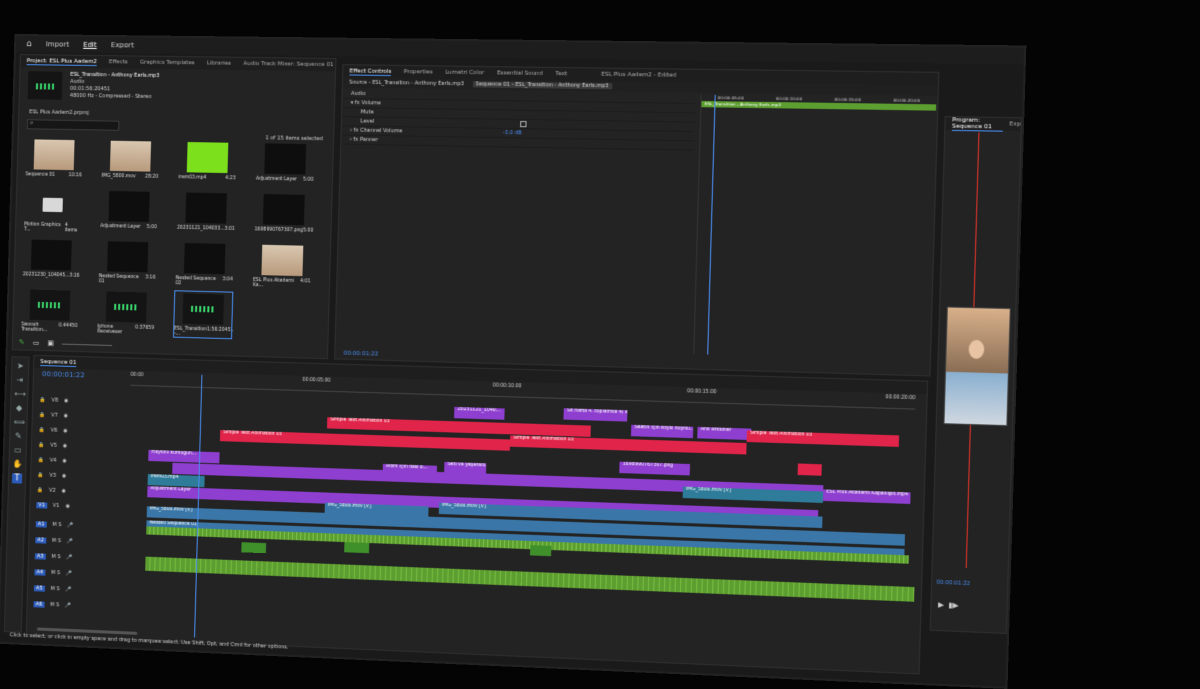 Image resolution: width=1200 pixels, height=689 pixels. I want to click on home-icon: ⌂, so click(29, 44).